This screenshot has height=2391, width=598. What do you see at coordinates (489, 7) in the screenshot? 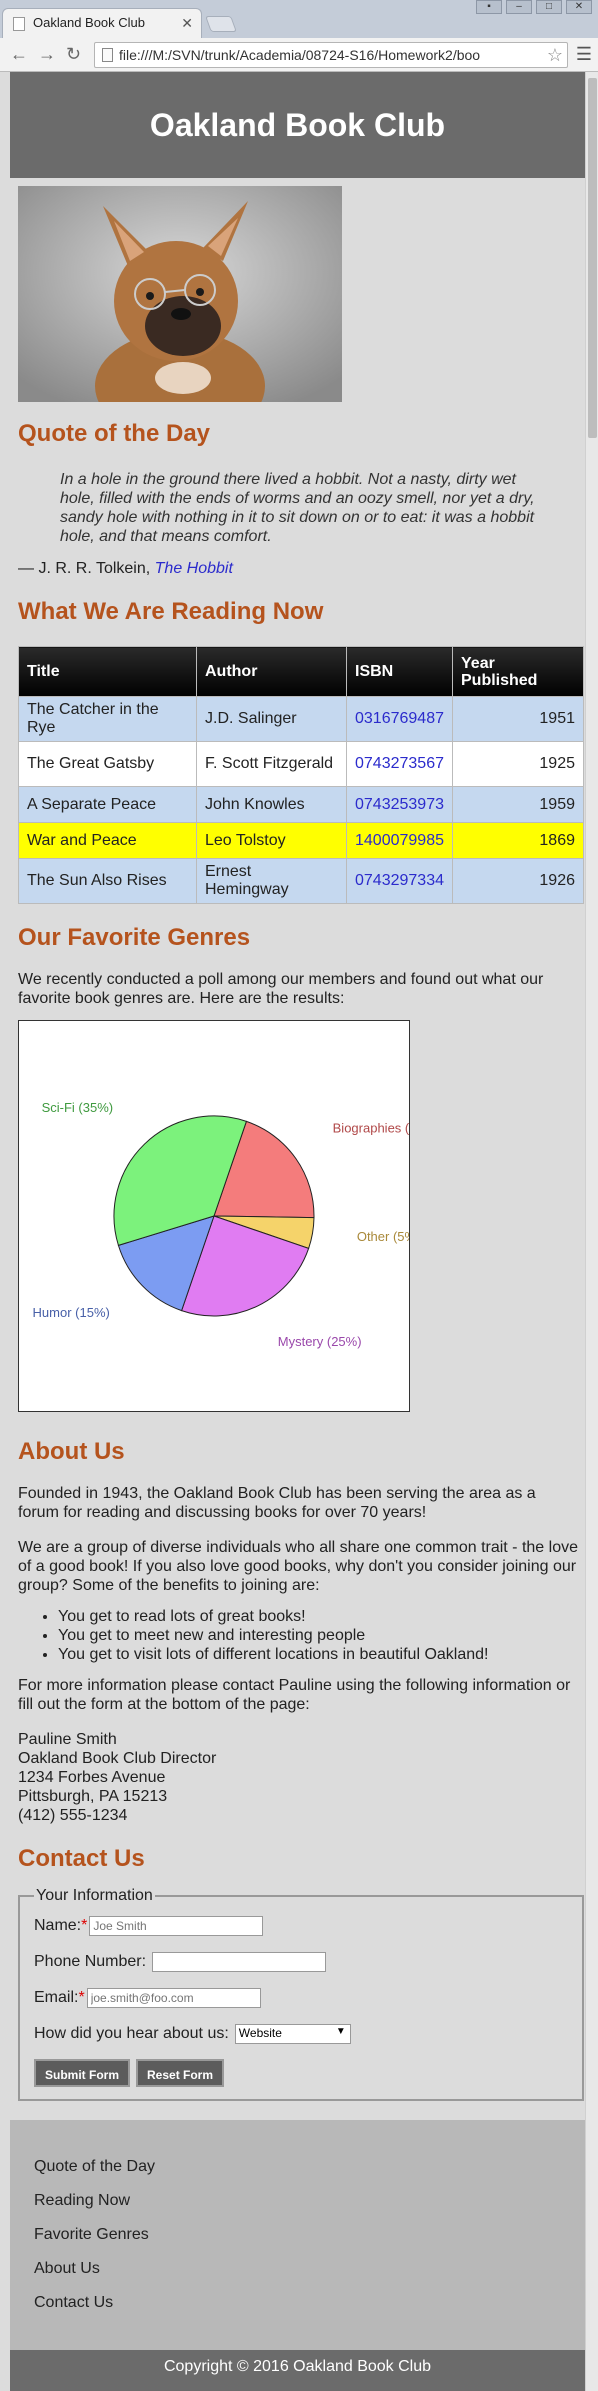
I see `user-icon: ▪` at bounding box center [489, 7].